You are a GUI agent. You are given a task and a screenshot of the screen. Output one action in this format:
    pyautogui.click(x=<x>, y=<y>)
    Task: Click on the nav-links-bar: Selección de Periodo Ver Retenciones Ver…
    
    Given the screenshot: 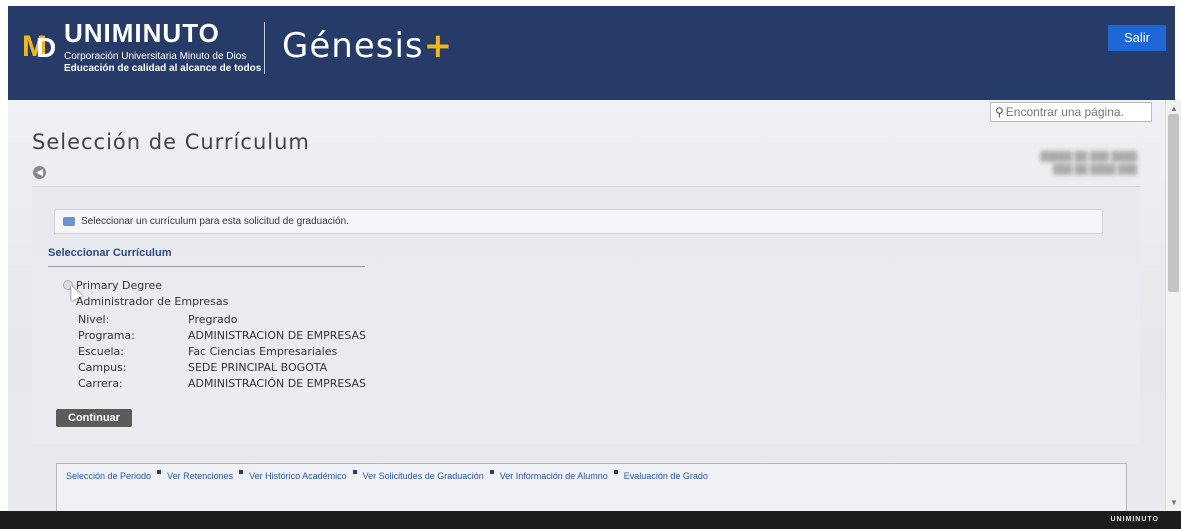 What is the action you would take?
    pyautogui.click(x=591, y=487)
    